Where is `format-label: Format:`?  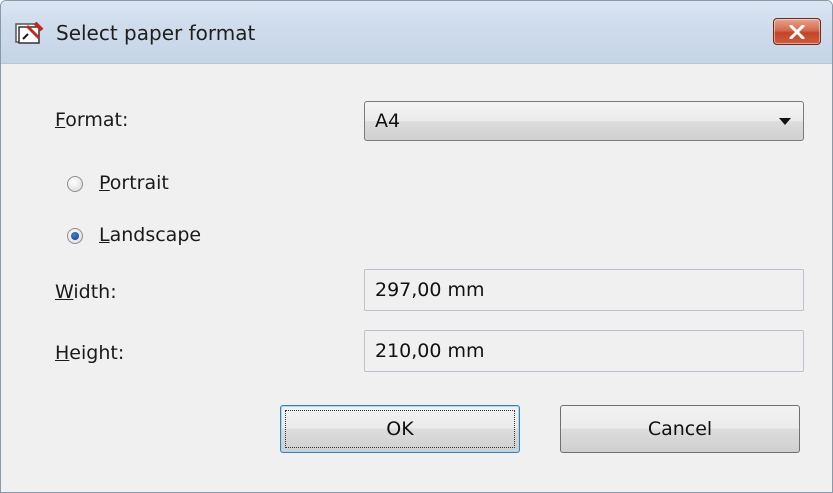 format-label: Format: is located at coordinates (92, 120).